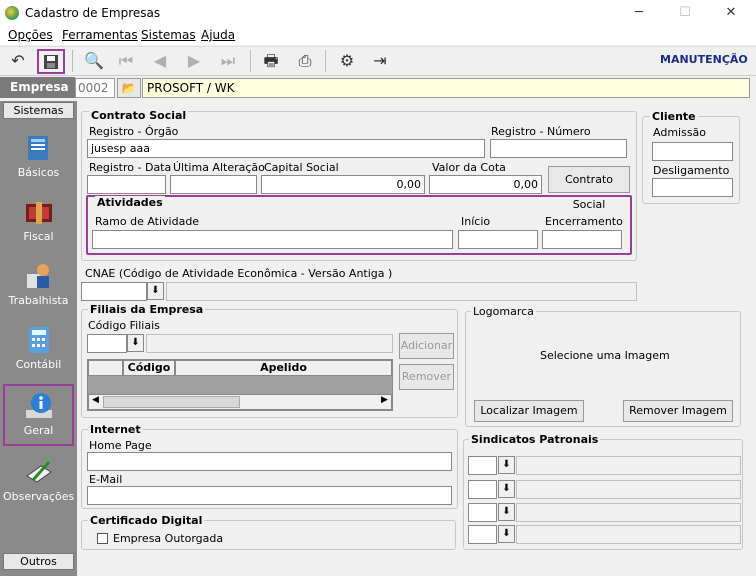  Describe the element at coordinates (38, 236) in the screenshot. I see `sidebar-item-label: Fiscal` at that location.